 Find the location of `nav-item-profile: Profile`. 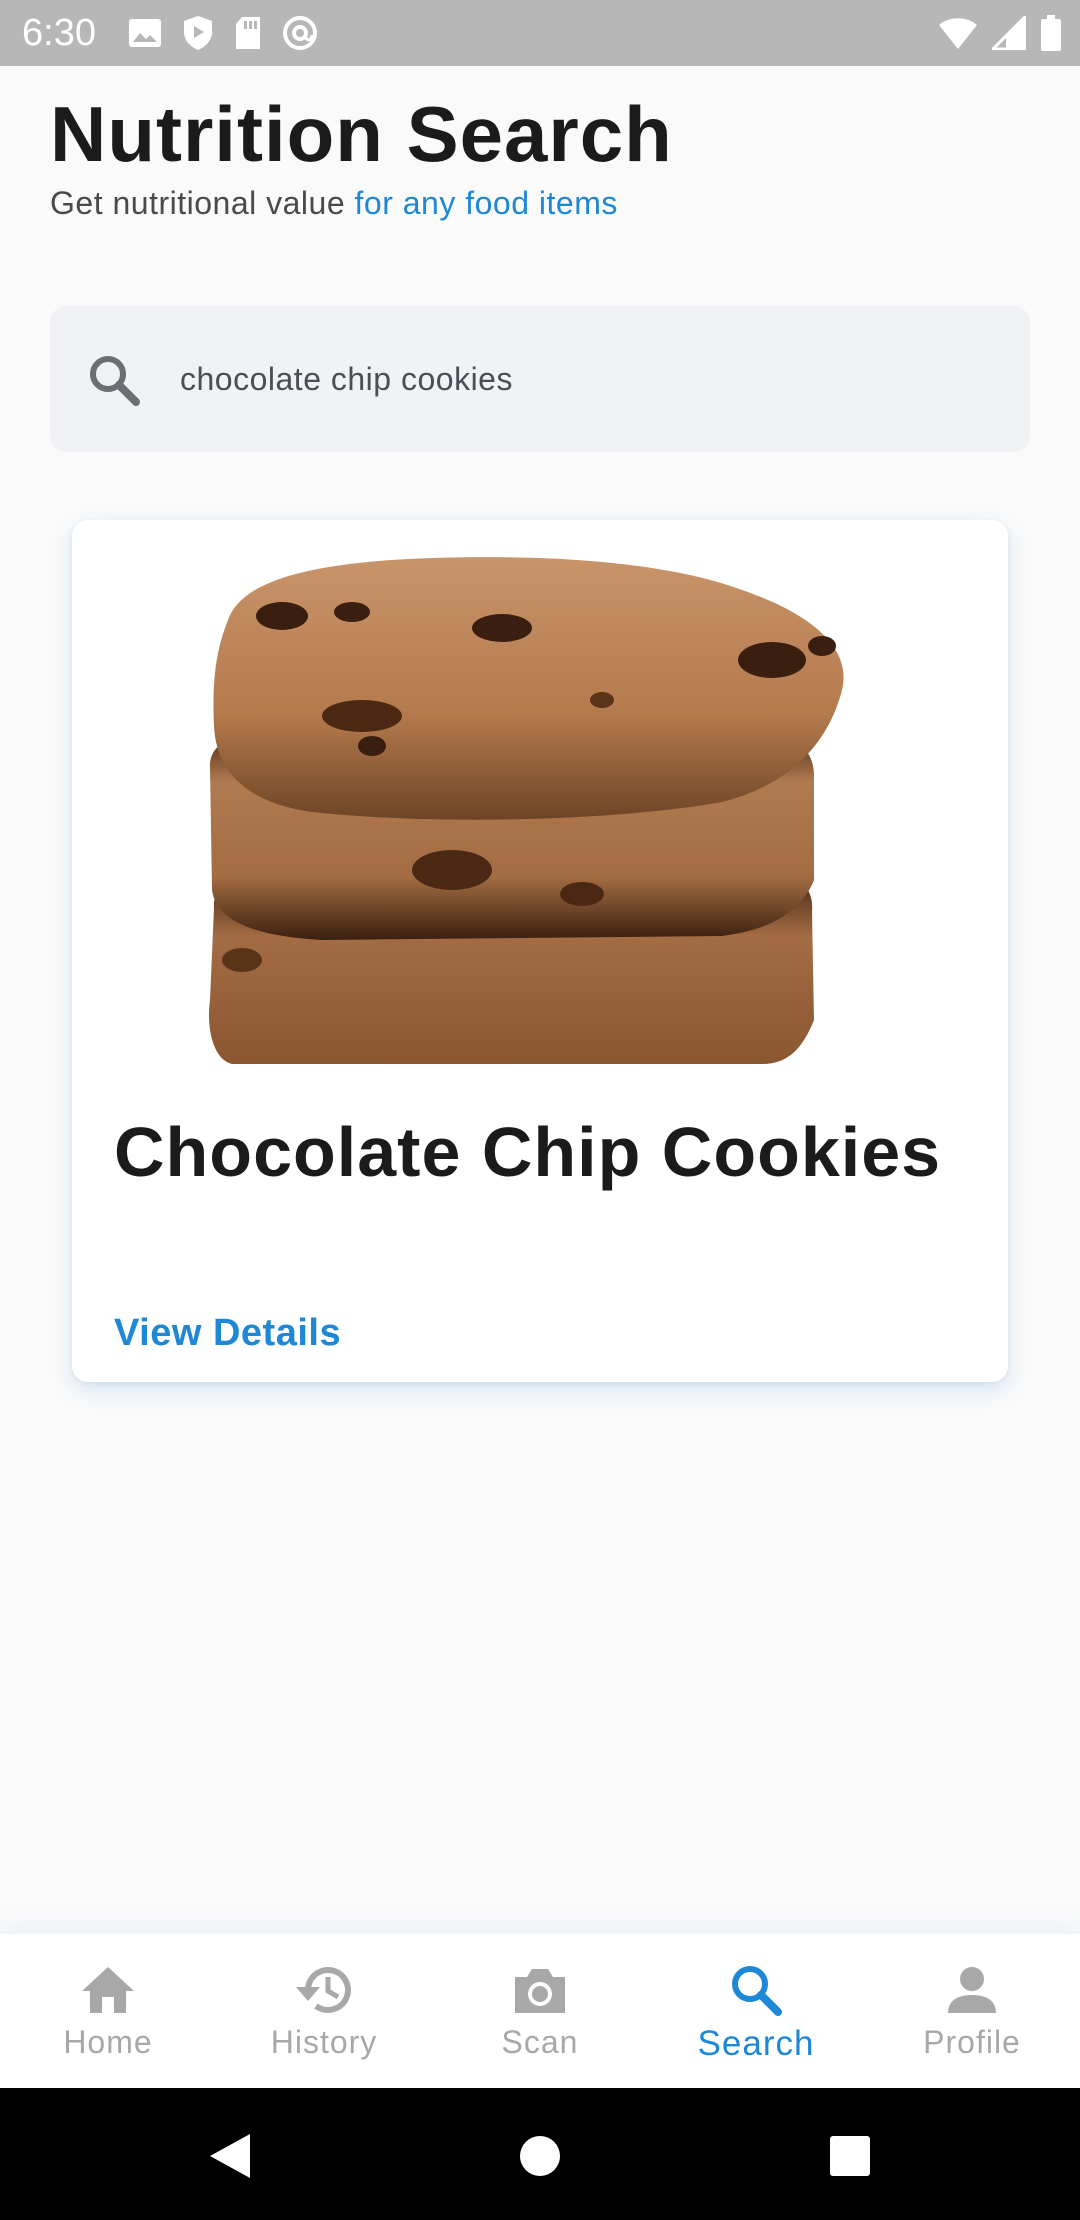

nav-item-profile: Profile is located at coordinates (972, 2011).